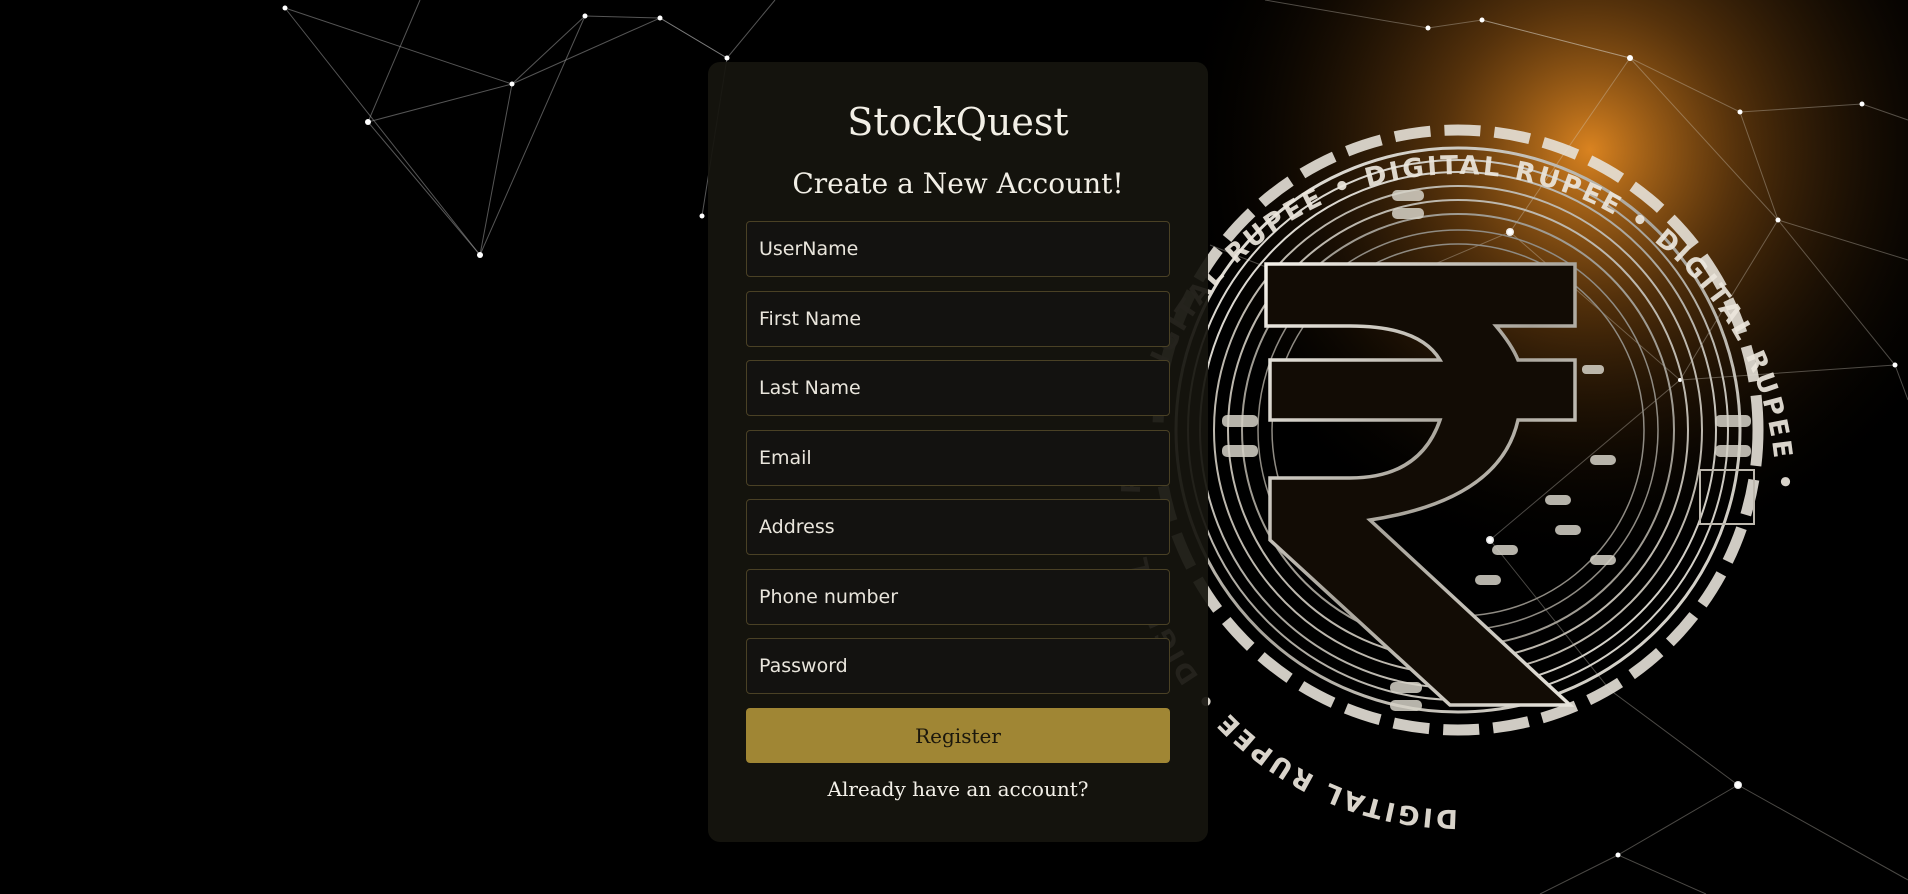  What do you see at coordinates (958, 249) in the screenshot?
I see `username-input` at bounding box center [958, 249].